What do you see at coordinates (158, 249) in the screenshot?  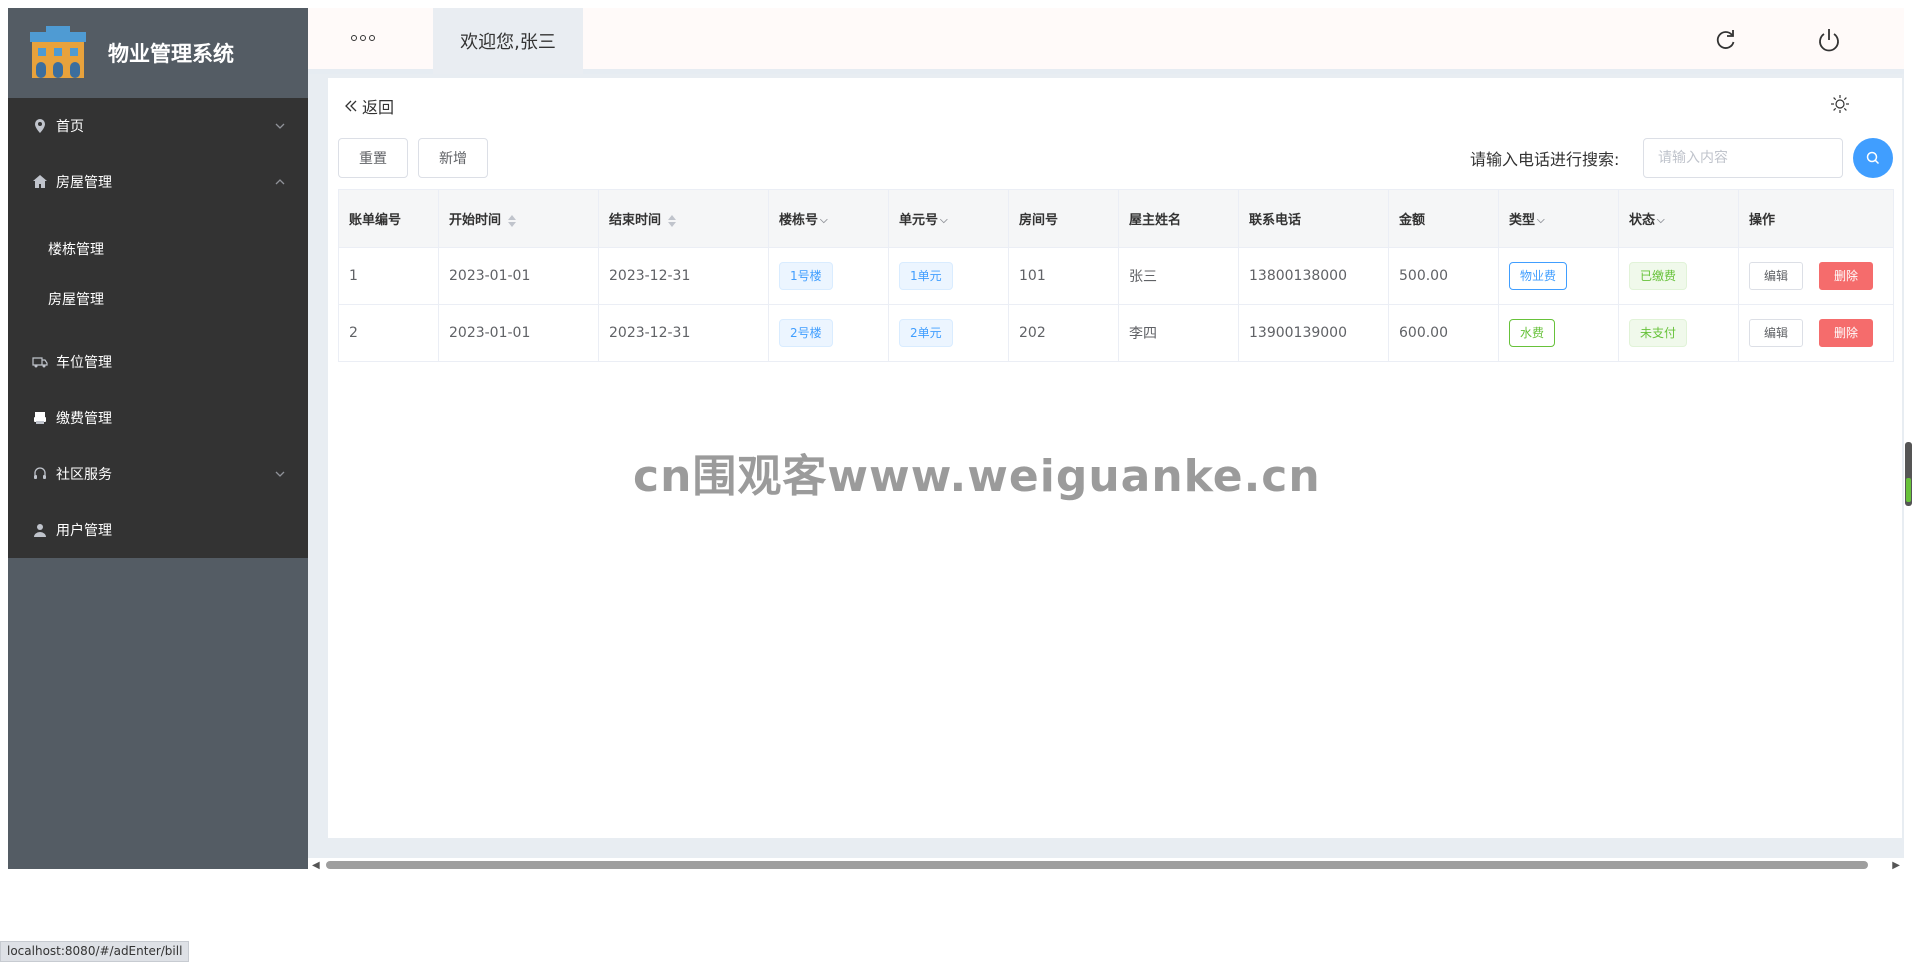 I see `sidebar-subitem-building: 楼栋管理` at bounding box center [158, 249].